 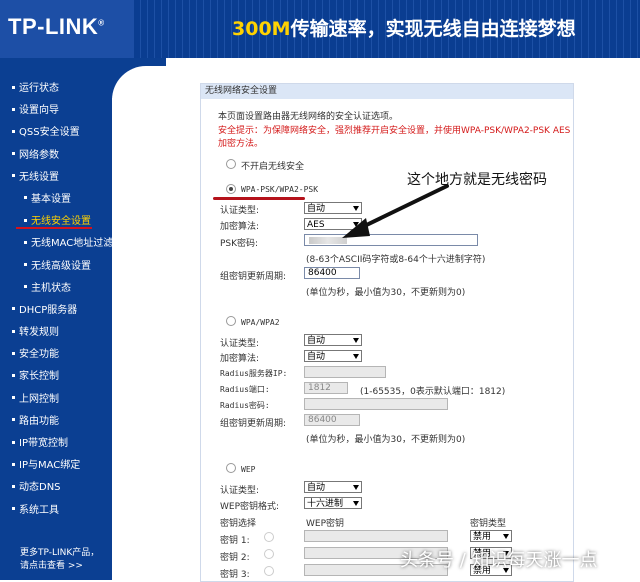 I want to click on annotation-arrow-icon, so click(x=395, y=211).